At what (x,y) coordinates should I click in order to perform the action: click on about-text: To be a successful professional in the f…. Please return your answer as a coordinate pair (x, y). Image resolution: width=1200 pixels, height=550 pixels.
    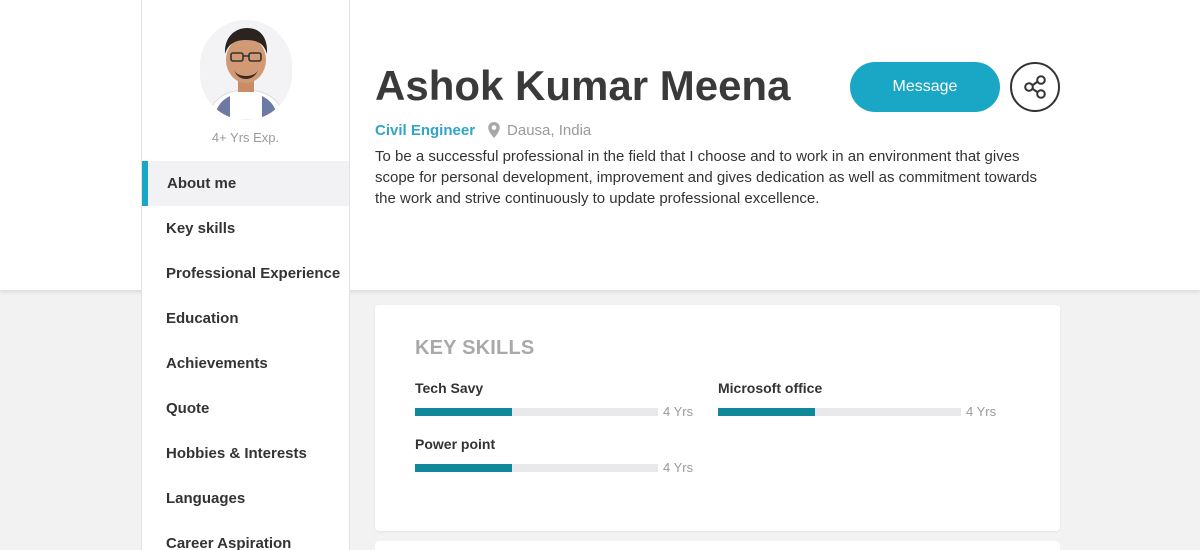
    Looking at the image, I should click on (706, 177).